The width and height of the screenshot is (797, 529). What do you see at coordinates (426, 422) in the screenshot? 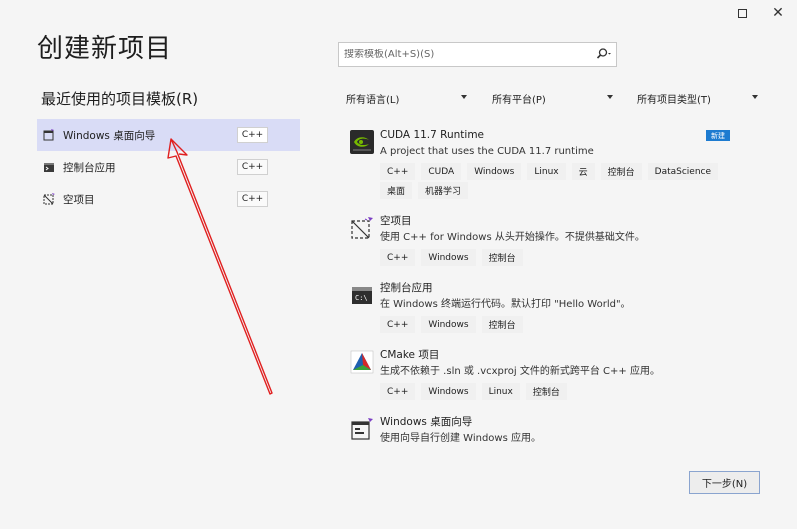
I see `template-name: Windows 桌面向导` at bounding box center [426, 422].